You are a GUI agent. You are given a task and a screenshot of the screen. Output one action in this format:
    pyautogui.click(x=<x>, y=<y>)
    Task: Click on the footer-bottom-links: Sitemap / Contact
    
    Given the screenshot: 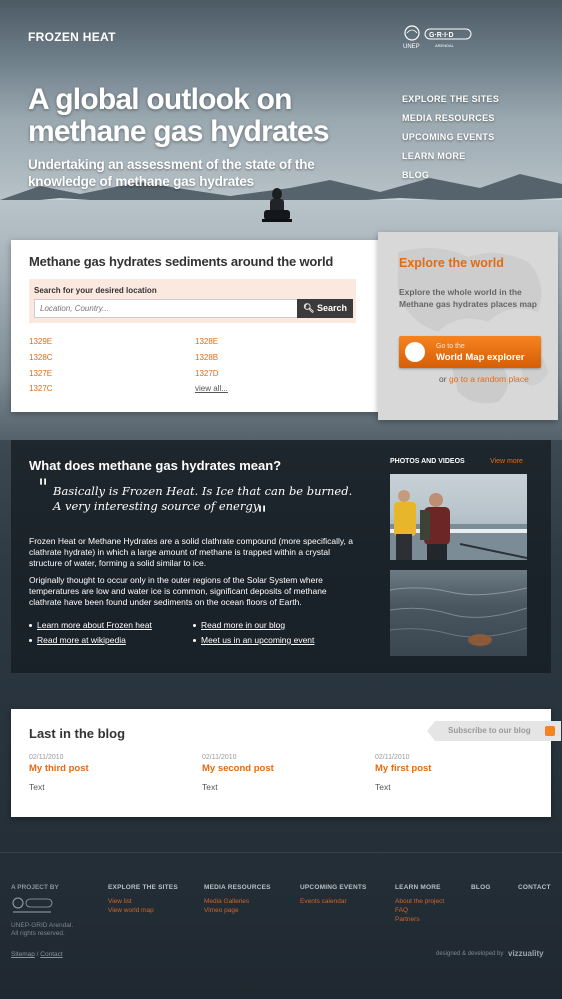 What is the action you would take?
    pyautogui.click(x=37, y=954)
    